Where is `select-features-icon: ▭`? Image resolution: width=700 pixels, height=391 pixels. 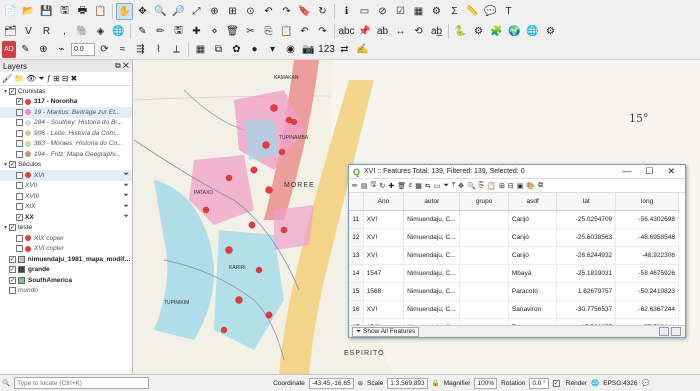 select-features-icon: ▭ is located at coordinates (364, 11).